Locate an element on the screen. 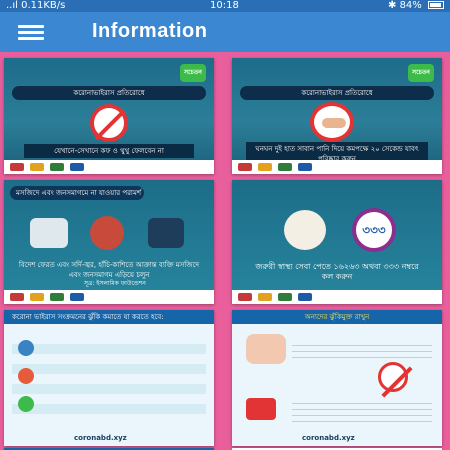 This screenshot has height=450, width=450. battery-status: ✱ 84% is located at coordinates (416, 6).